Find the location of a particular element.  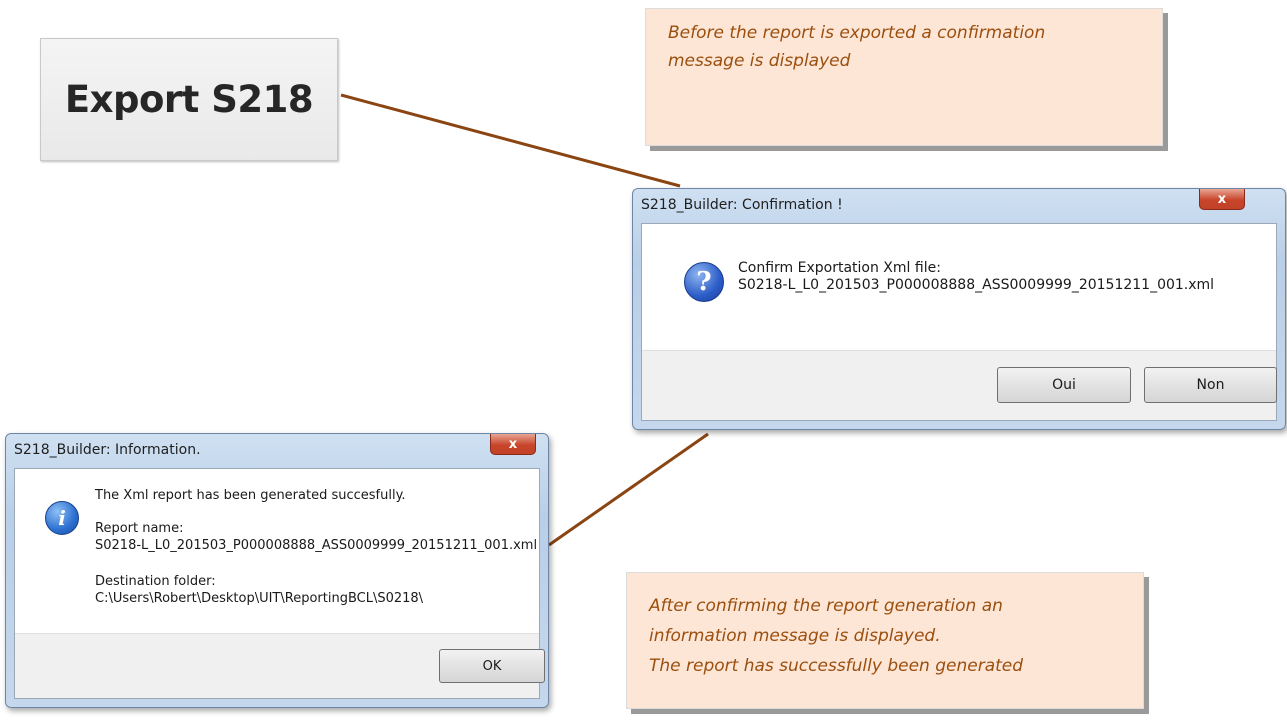

question-icon-glyph: ? is located at coordinates (704, 282).